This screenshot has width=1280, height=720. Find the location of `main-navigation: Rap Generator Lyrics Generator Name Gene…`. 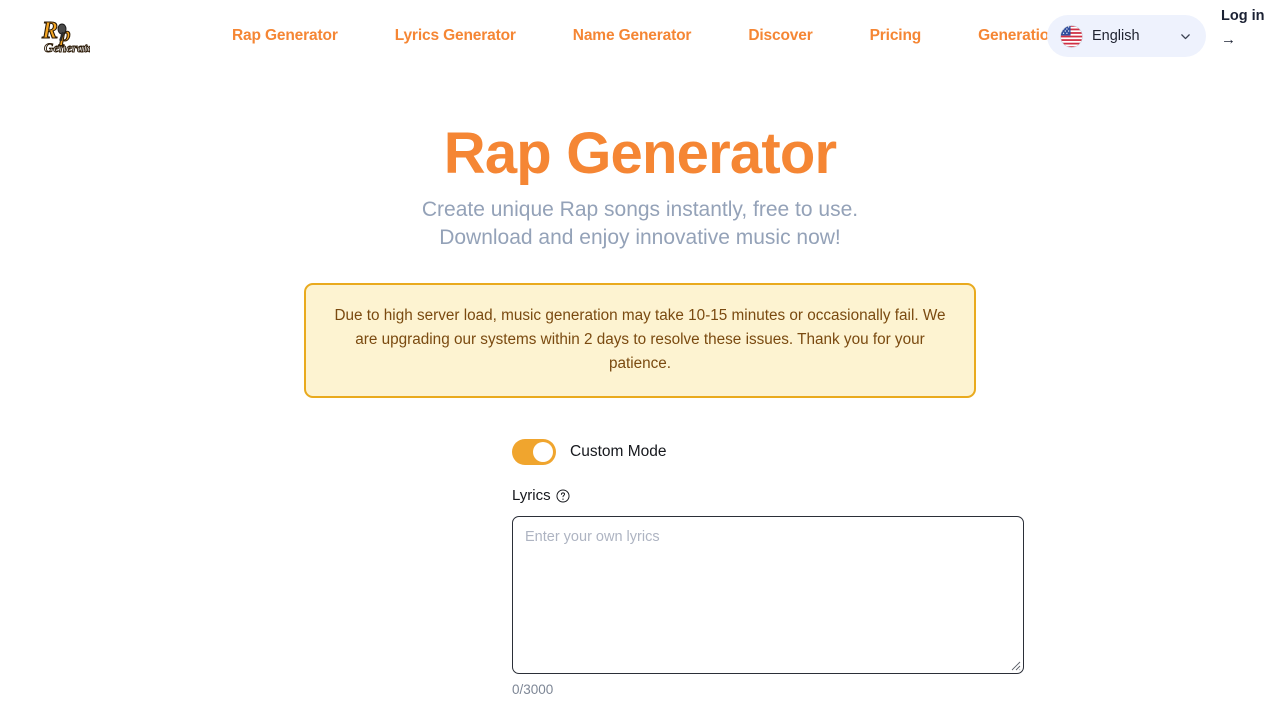

main-navigation: Rap Generator Lyrics Generator Name Gene… is located at coordinates (645, 36).